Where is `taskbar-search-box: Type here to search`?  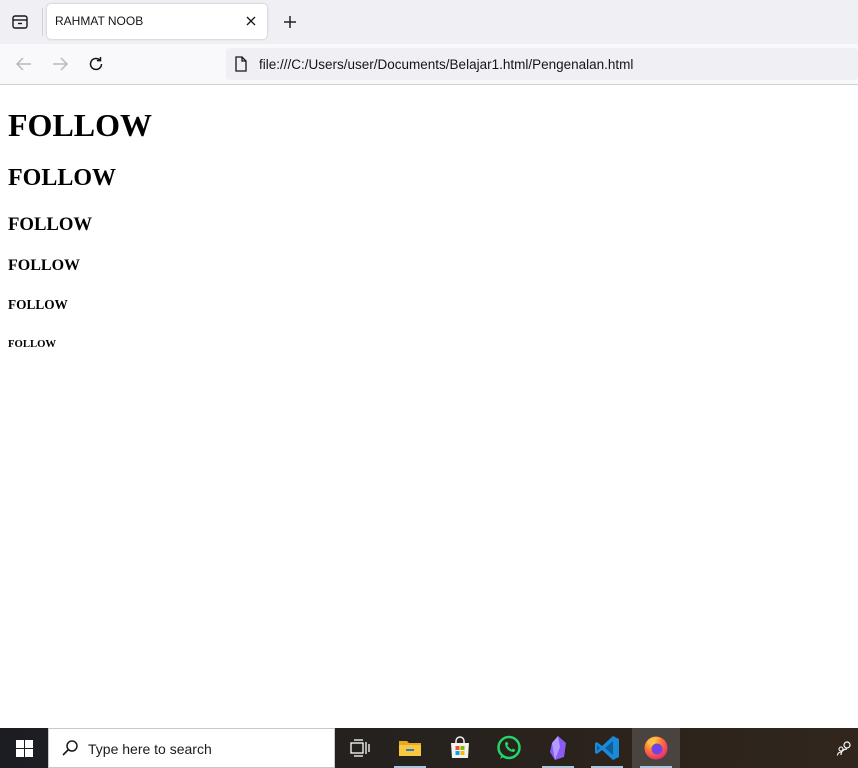 taskbar-search-box: Type here to search is located at coordinates (191, 748).